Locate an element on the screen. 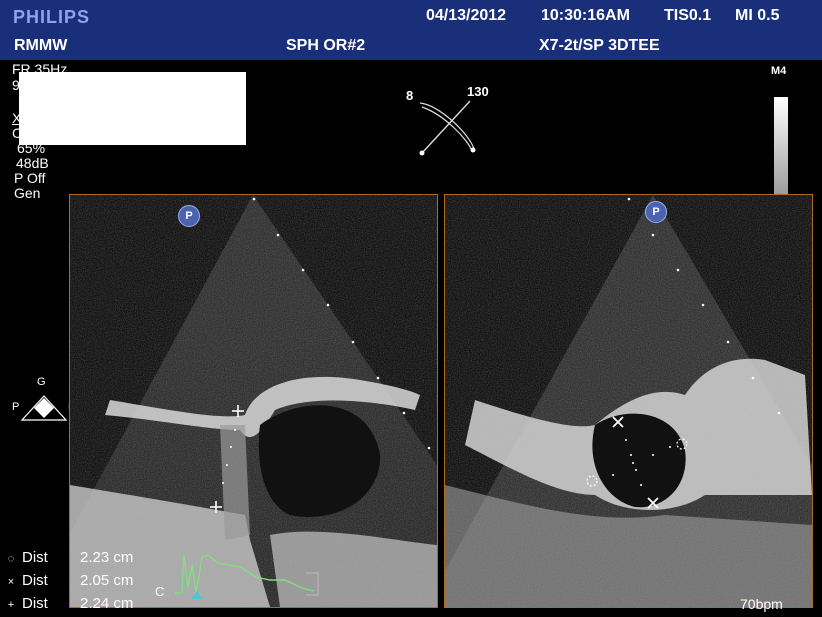 This screenshot has height=617, width=822. measurement-row: + Dist 2.24 cm is located at coordinates (67, 603).